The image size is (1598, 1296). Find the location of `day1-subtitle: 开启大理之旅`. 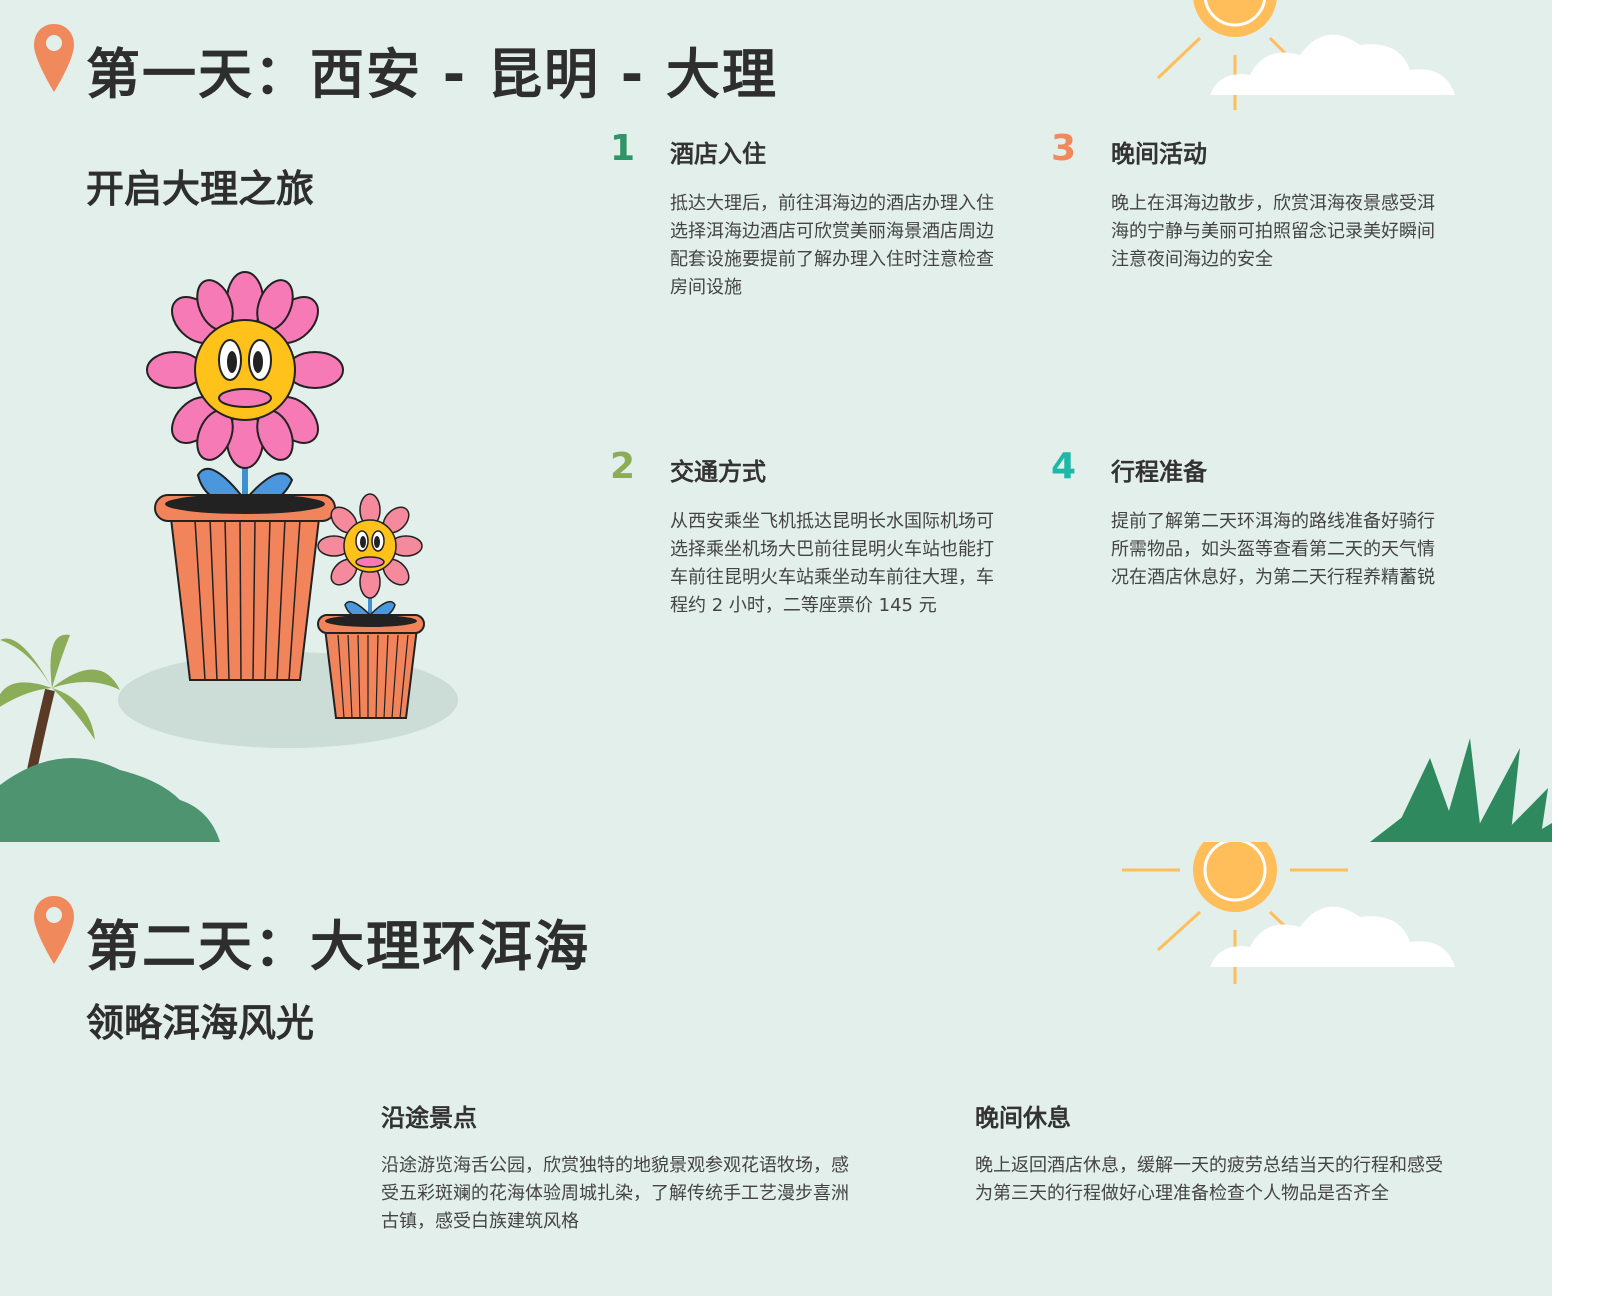

day1-subtitle: 开启大理之旅 is located at coordinates (200, 189).